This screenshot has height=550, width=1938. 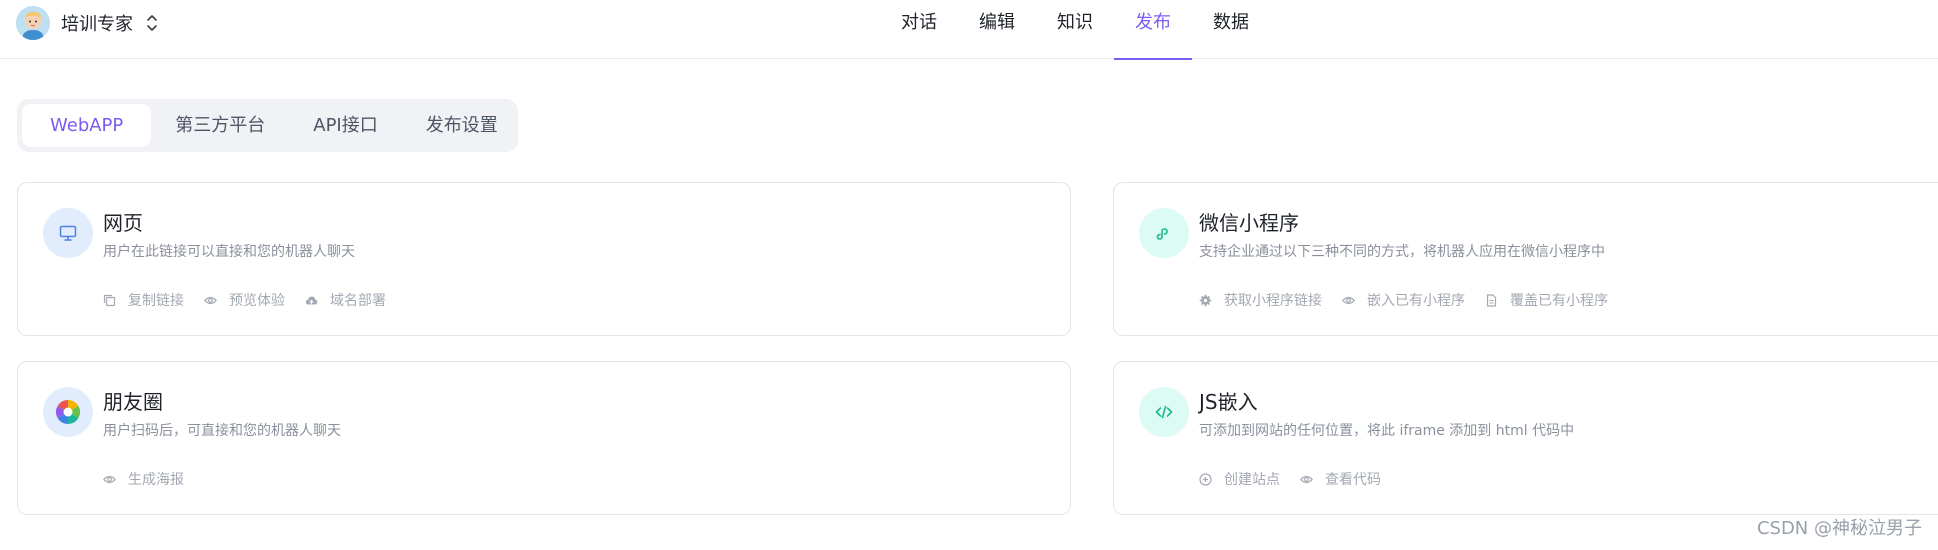 I want to click on plus-circle-icon, so click(x=1205, y=479).